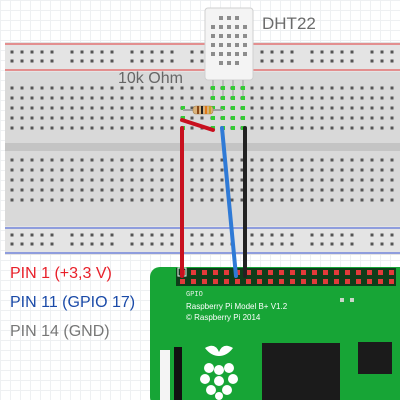 Image resolution: width=400 pixels, height=400 pixels. What do you see at coordinates (165, 375) in the screenshot?
I see `camera-connector` at bounding box center [165, 375].